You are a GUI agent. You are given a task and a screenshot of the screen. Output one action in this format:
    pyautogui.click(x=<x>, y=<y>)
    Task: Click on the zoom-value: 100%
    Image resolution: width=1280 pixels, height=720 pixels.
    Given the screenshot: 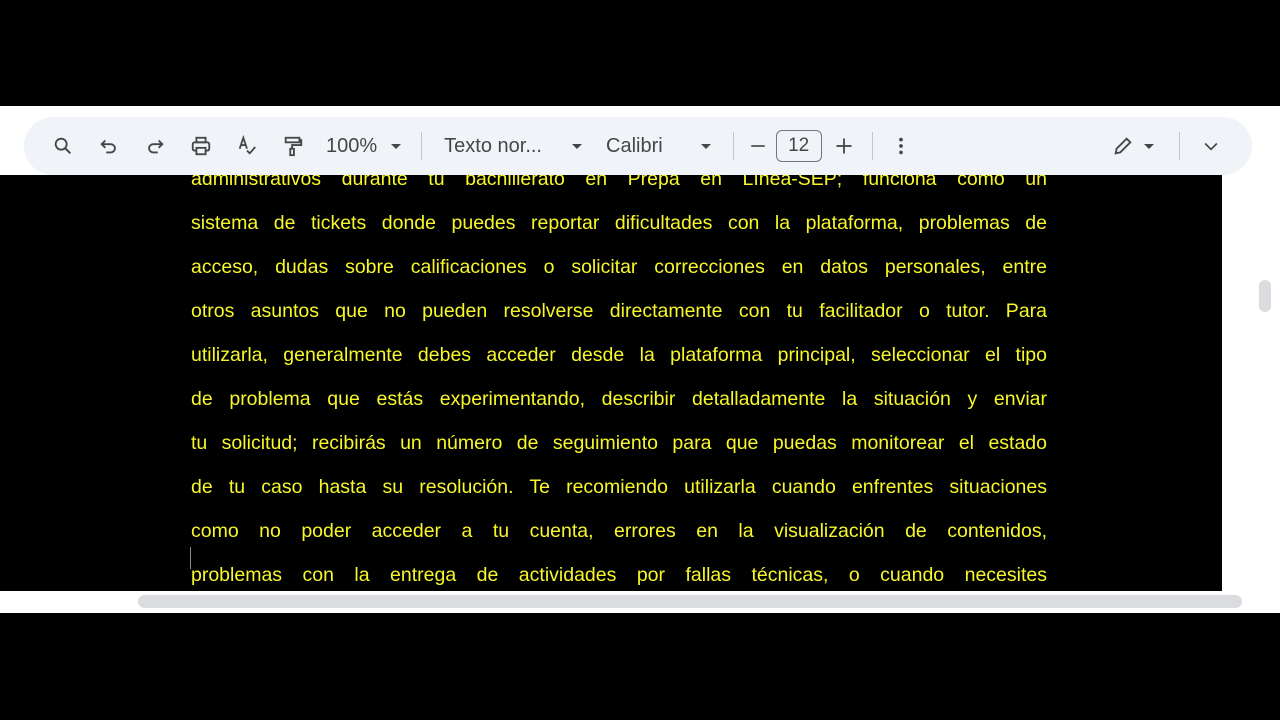 What is the action you would take?
    pyautogui.click(x=352, y=145)
    